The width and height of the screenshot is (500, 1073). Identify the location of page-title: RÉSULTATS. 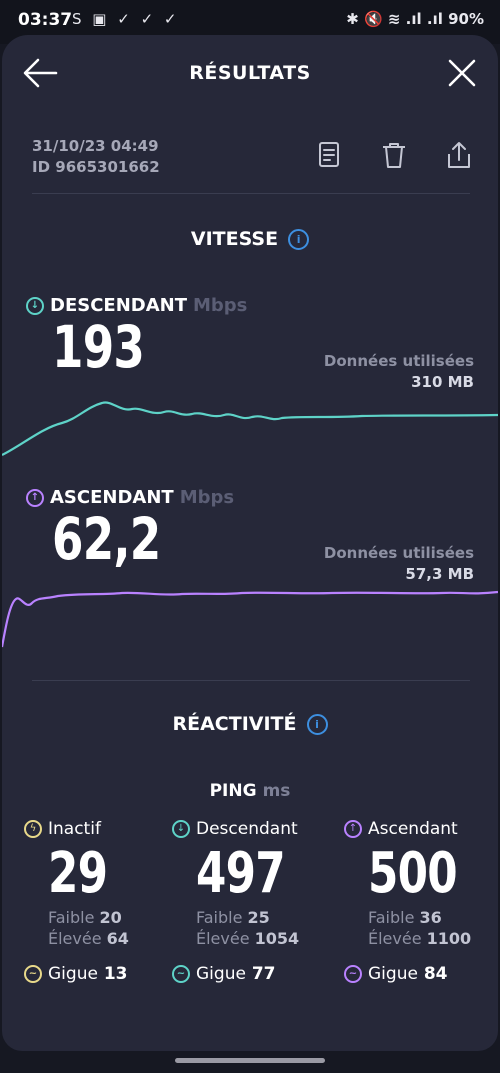
(250, 73).